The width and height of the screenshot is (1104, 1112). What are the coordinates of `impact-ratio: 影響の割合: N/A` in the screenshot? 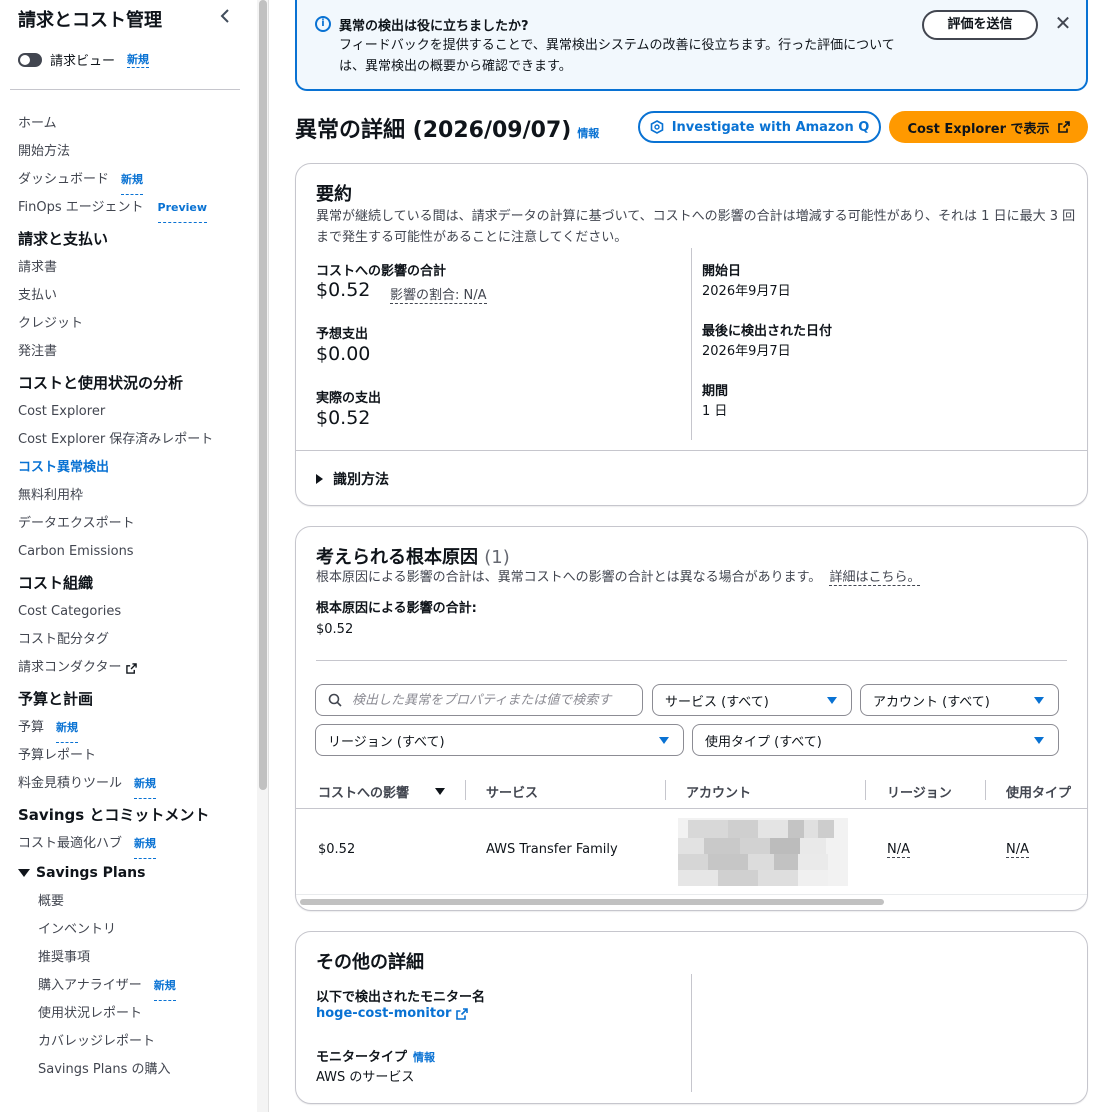 It's located at (438, 294).